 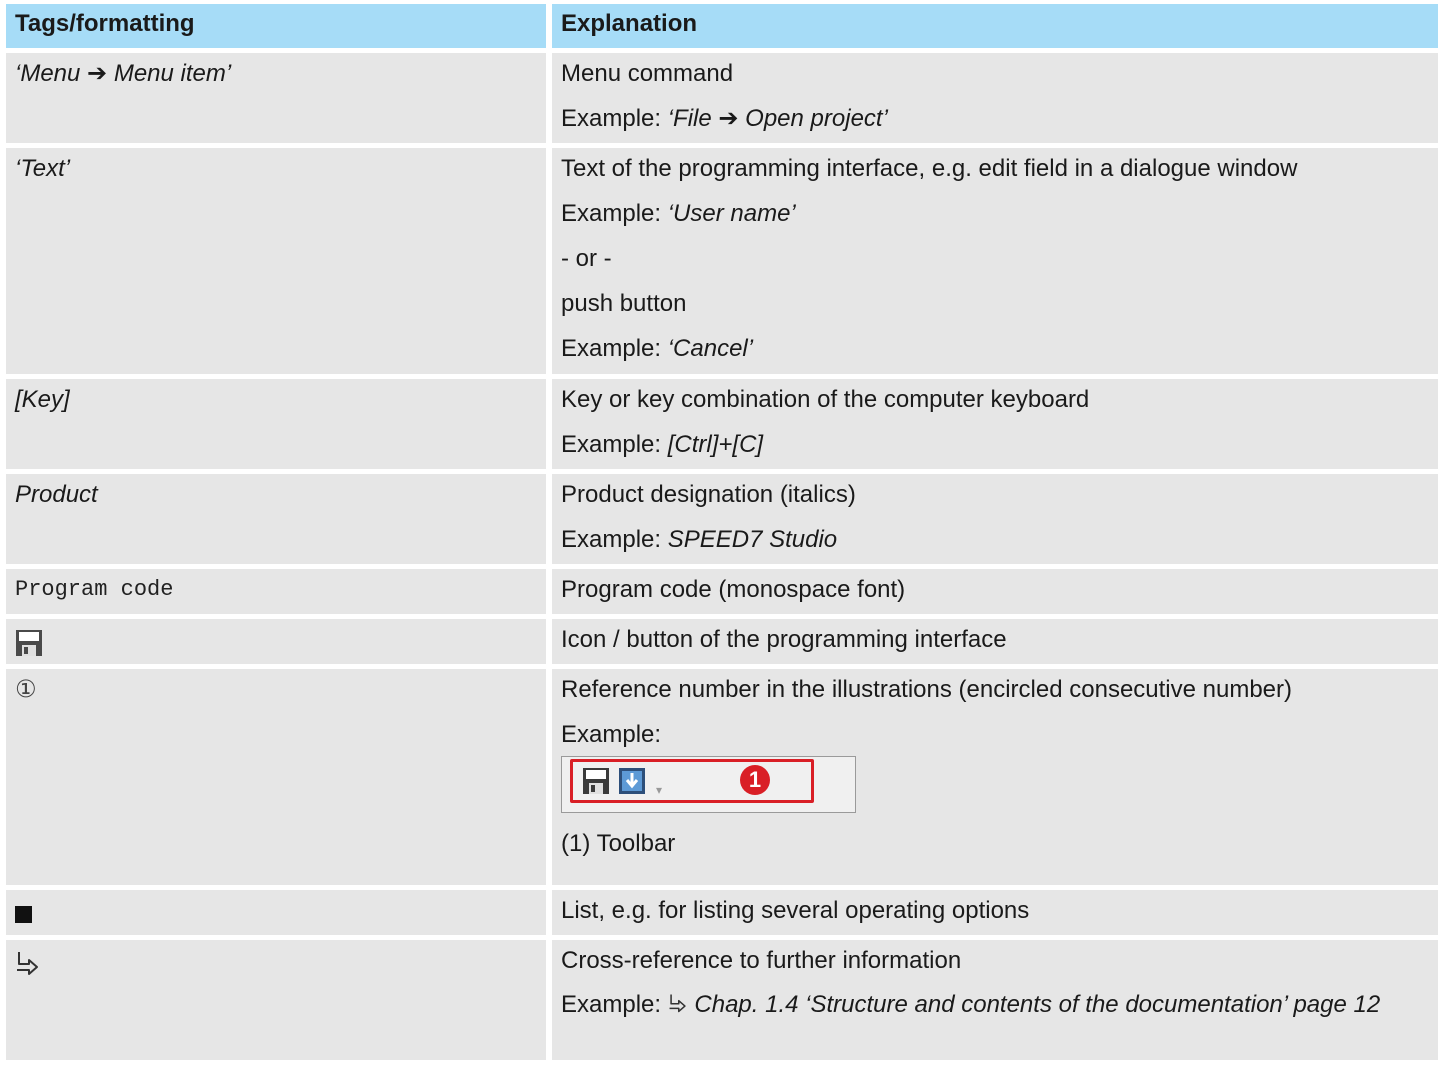 I want to click on push-button-text: push button, so click(x=624, y=303).